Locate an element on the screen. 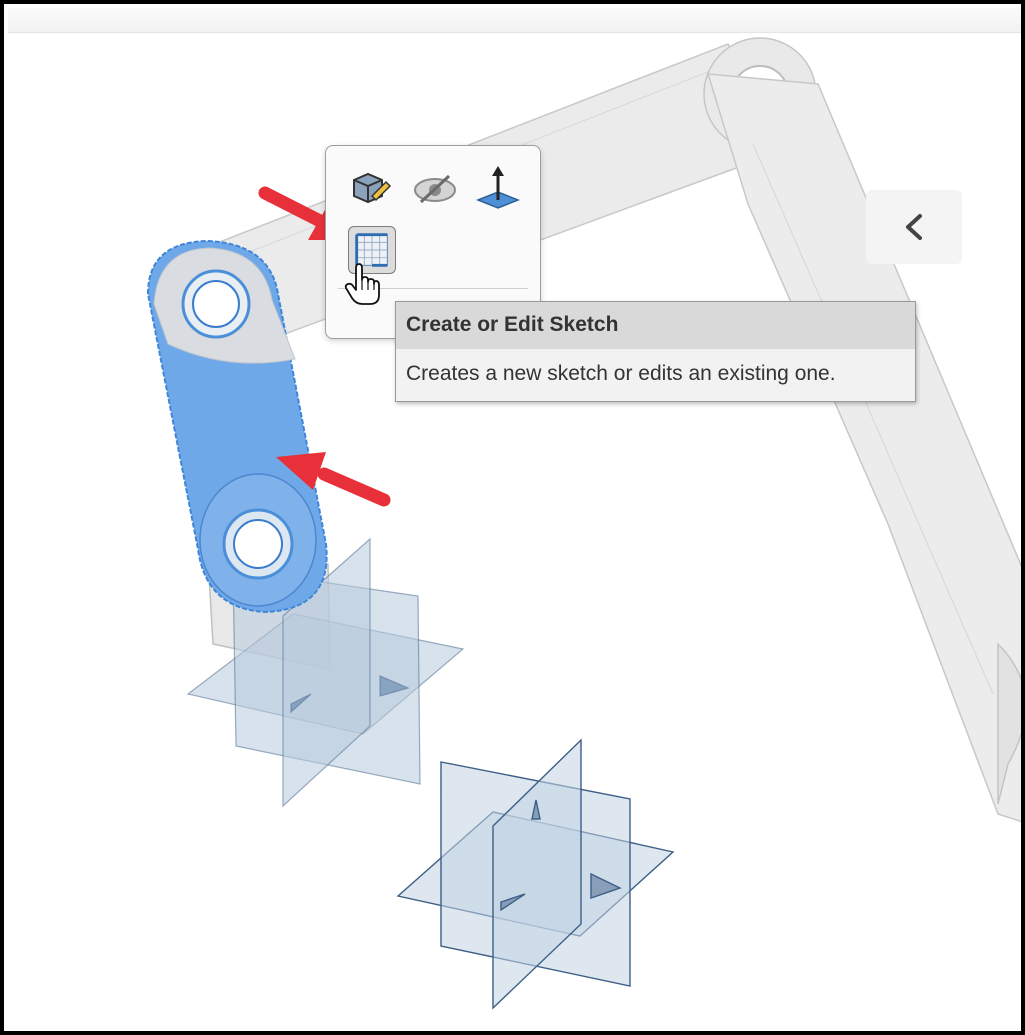 The width and height of the screenshot is (1025, 1035). edit-part-icon is located at coordinates (372, 188).